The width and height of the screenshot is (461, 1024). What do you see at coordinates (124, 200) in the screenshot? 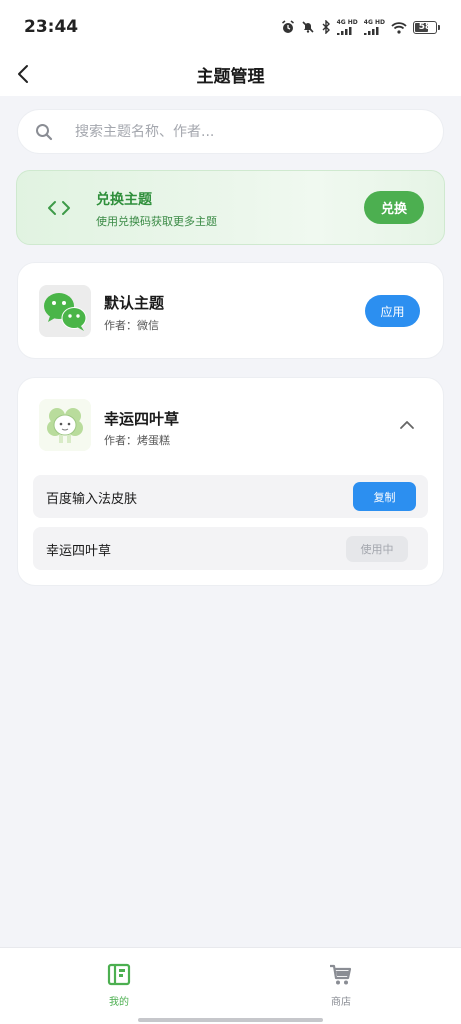
I see `redeem-title: 兑换主题` at bounding box center [124, 200].